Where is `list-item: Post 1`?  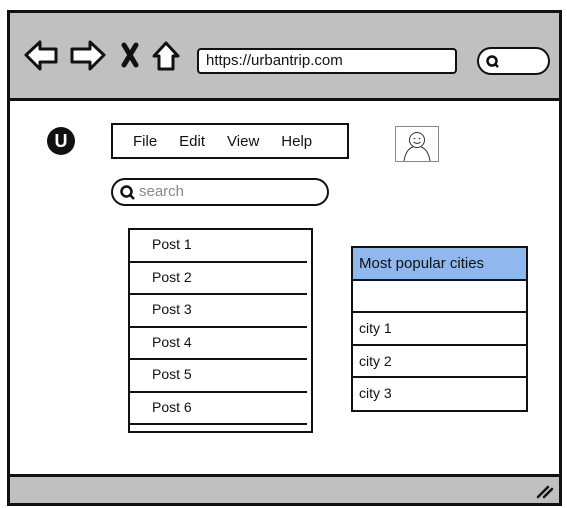
list-item: Post 1 is located at coordinates (218, 246).